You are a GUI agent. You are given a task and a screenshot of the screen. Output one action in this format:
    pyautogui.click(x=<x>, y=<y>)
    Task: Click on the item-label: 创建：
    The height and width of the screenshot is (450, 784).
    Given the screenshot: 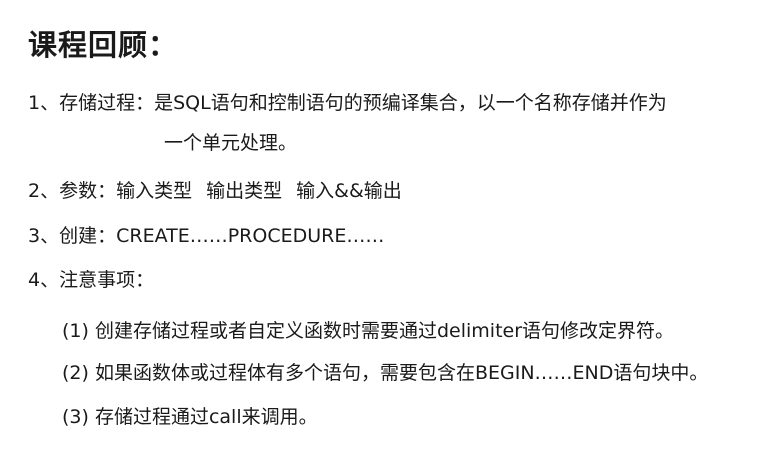 What is the action you would take?
    pyautogui.click(x=88, y=236)
    